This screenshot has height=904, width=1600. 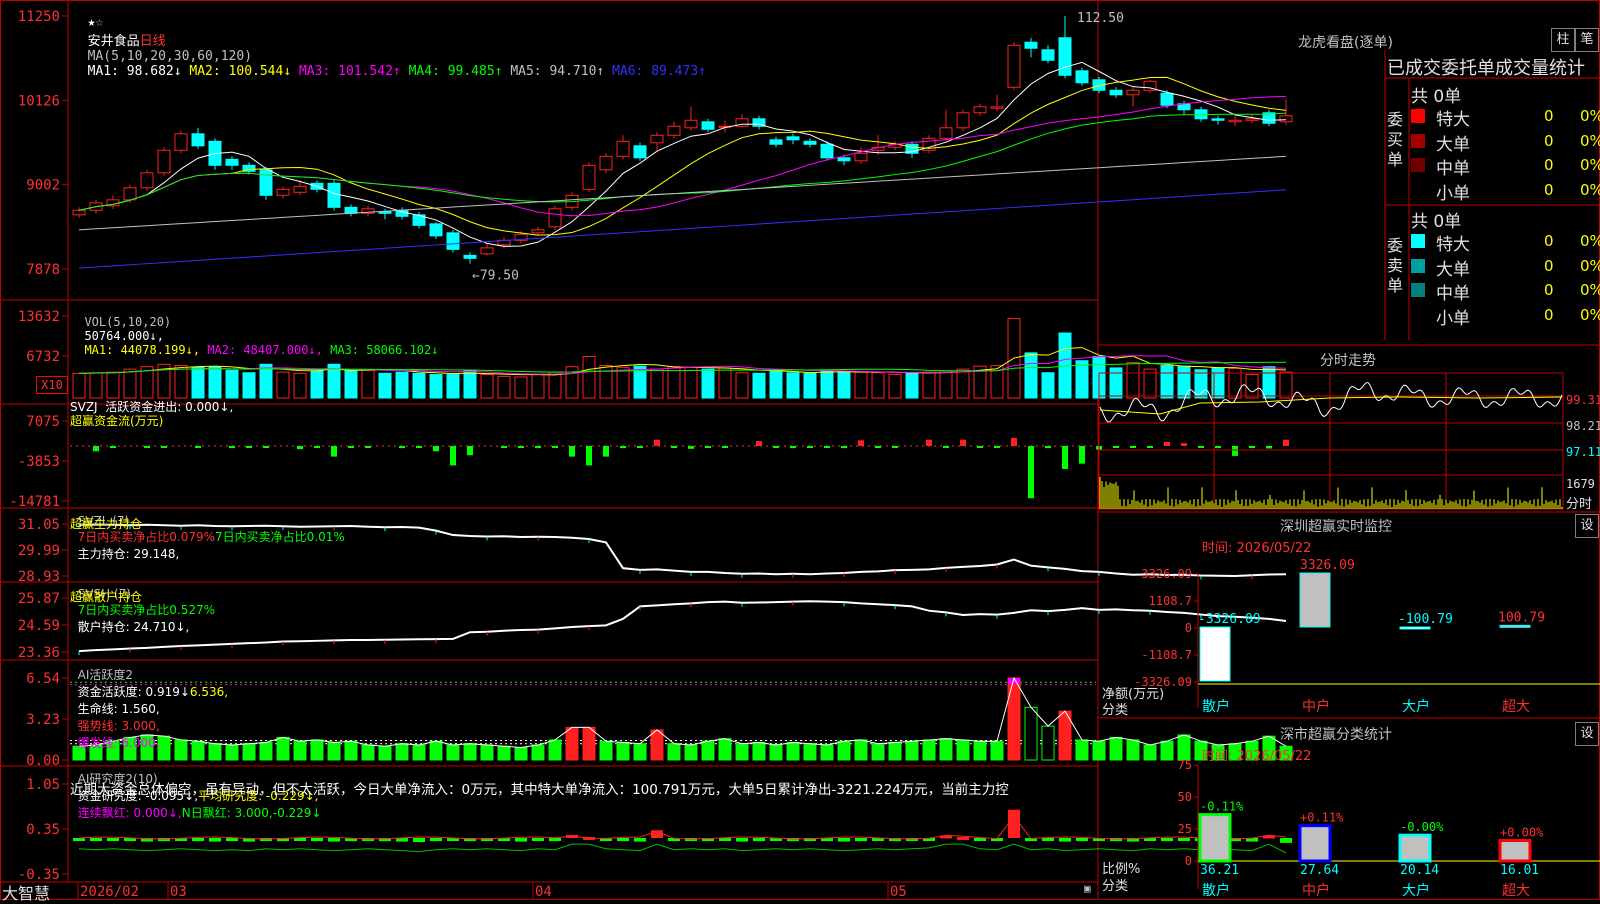 What do you see at coordinates (26, 892) in the screenshot?
I see `brand-label: 大智慧` at bounding box center [26, 892].